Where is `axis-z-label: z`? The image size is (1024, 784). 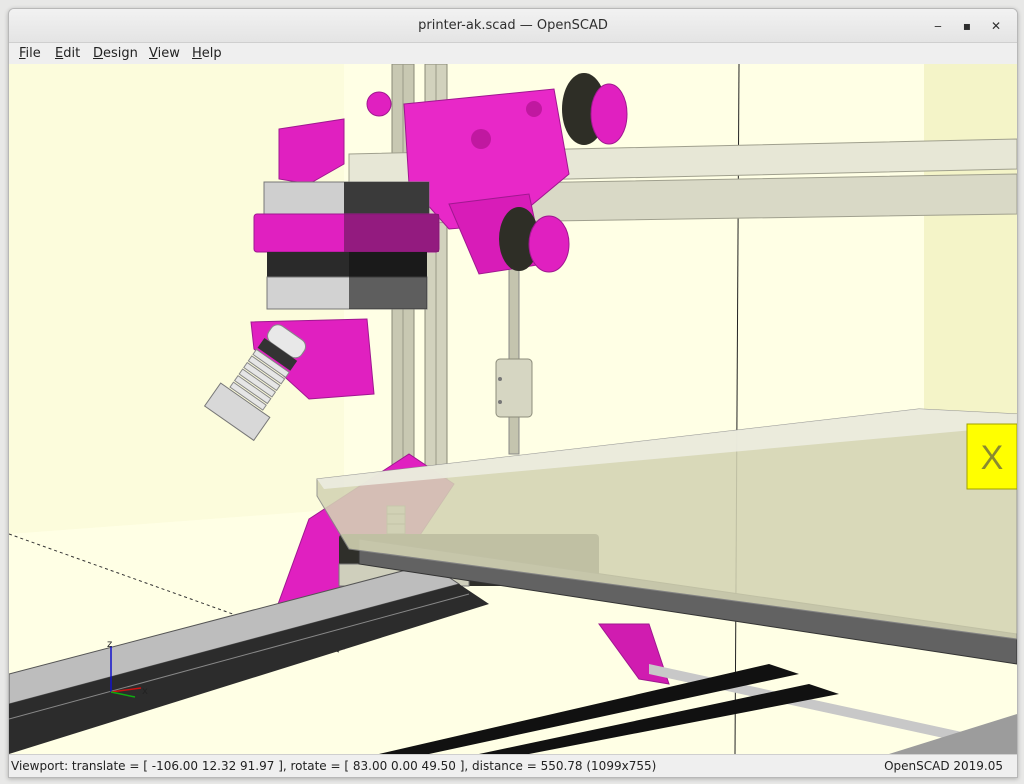
axis-z-label: z is located at coordinates (109, 644).